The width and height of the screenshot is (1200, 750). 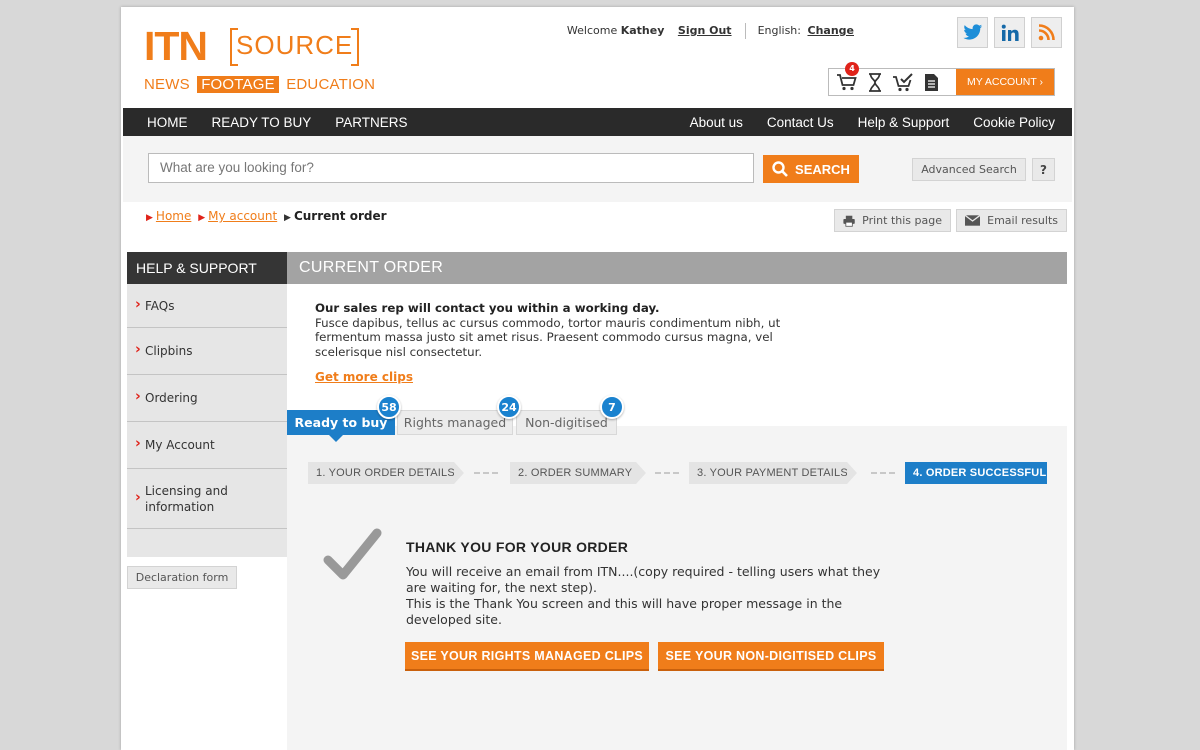 What do you see at coordinates (451, 168) in the screenshot?
I see `search-input: What are you looking for?` at bounding box center [451, 168].